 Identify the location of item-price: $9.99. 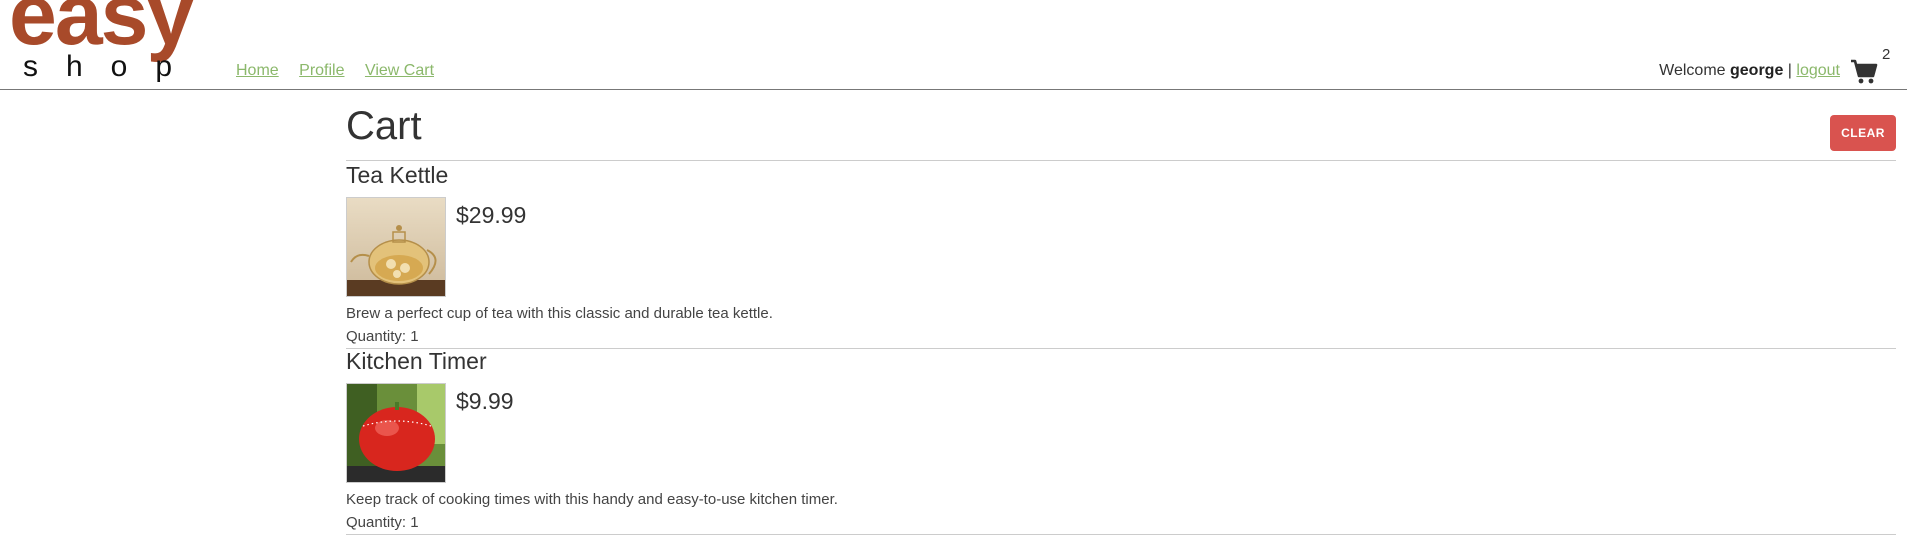
(485, 401).